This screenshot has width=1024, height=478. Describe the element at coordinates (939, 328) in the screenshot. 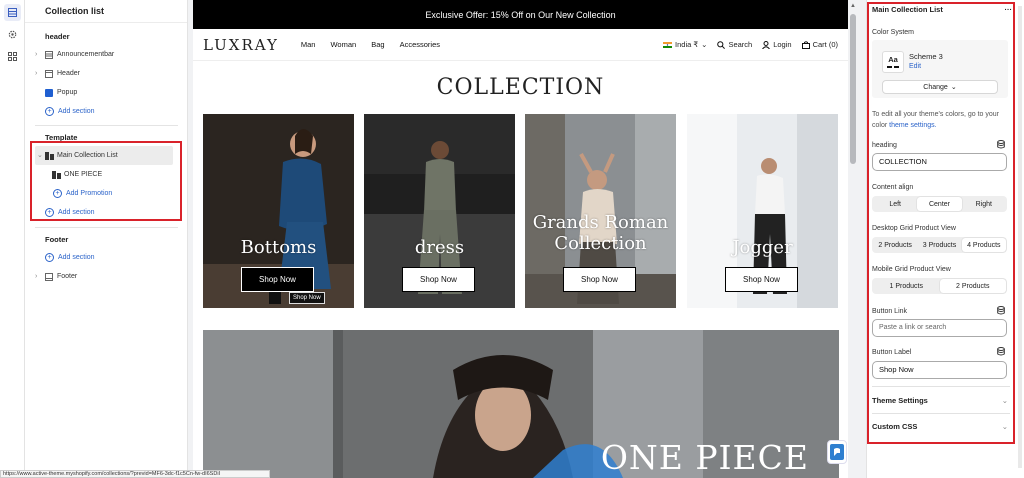

I see `button-link-input: Paste a link or search` at that location.